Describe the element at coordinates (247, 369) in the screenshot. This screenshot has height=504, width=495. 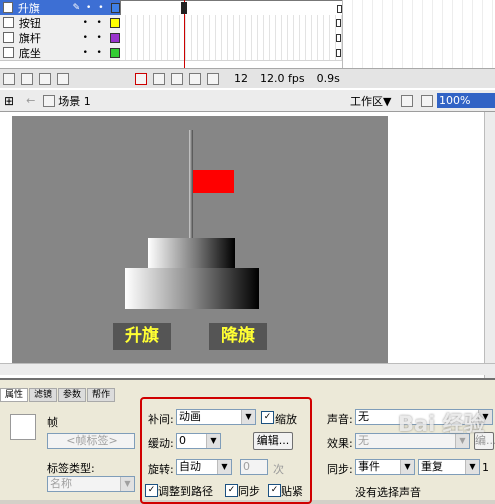
I see `horizontal-scrollbar` at that location.